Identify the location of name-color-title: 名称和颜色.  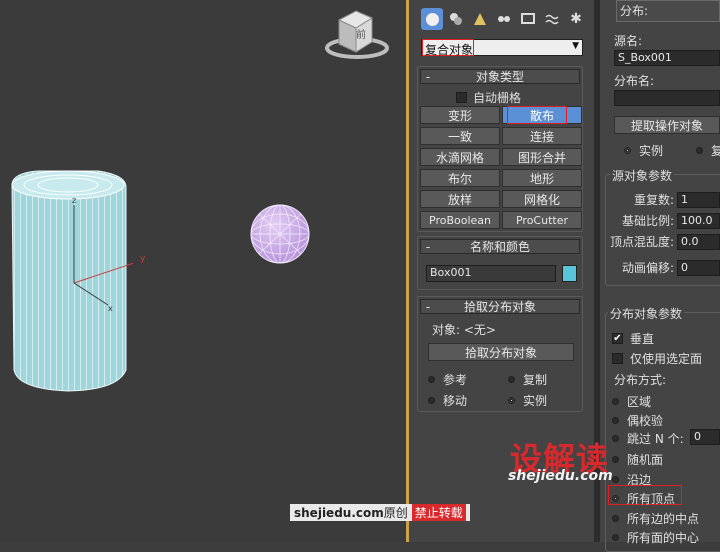
(499, 247).